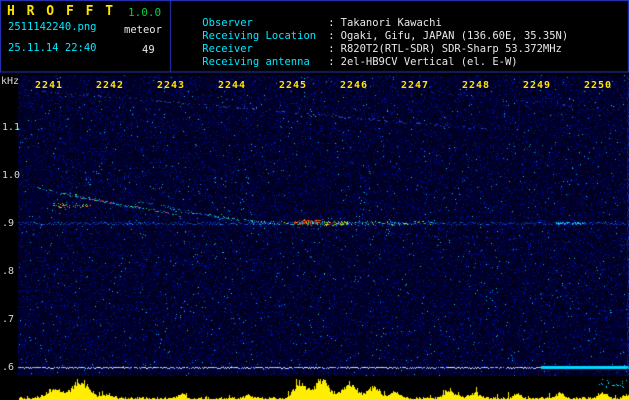 The image size is (629, 400). Describe the element at coordinates (256, 62) in the screenshot. I see `info-label: Receiving antenna` at that location.